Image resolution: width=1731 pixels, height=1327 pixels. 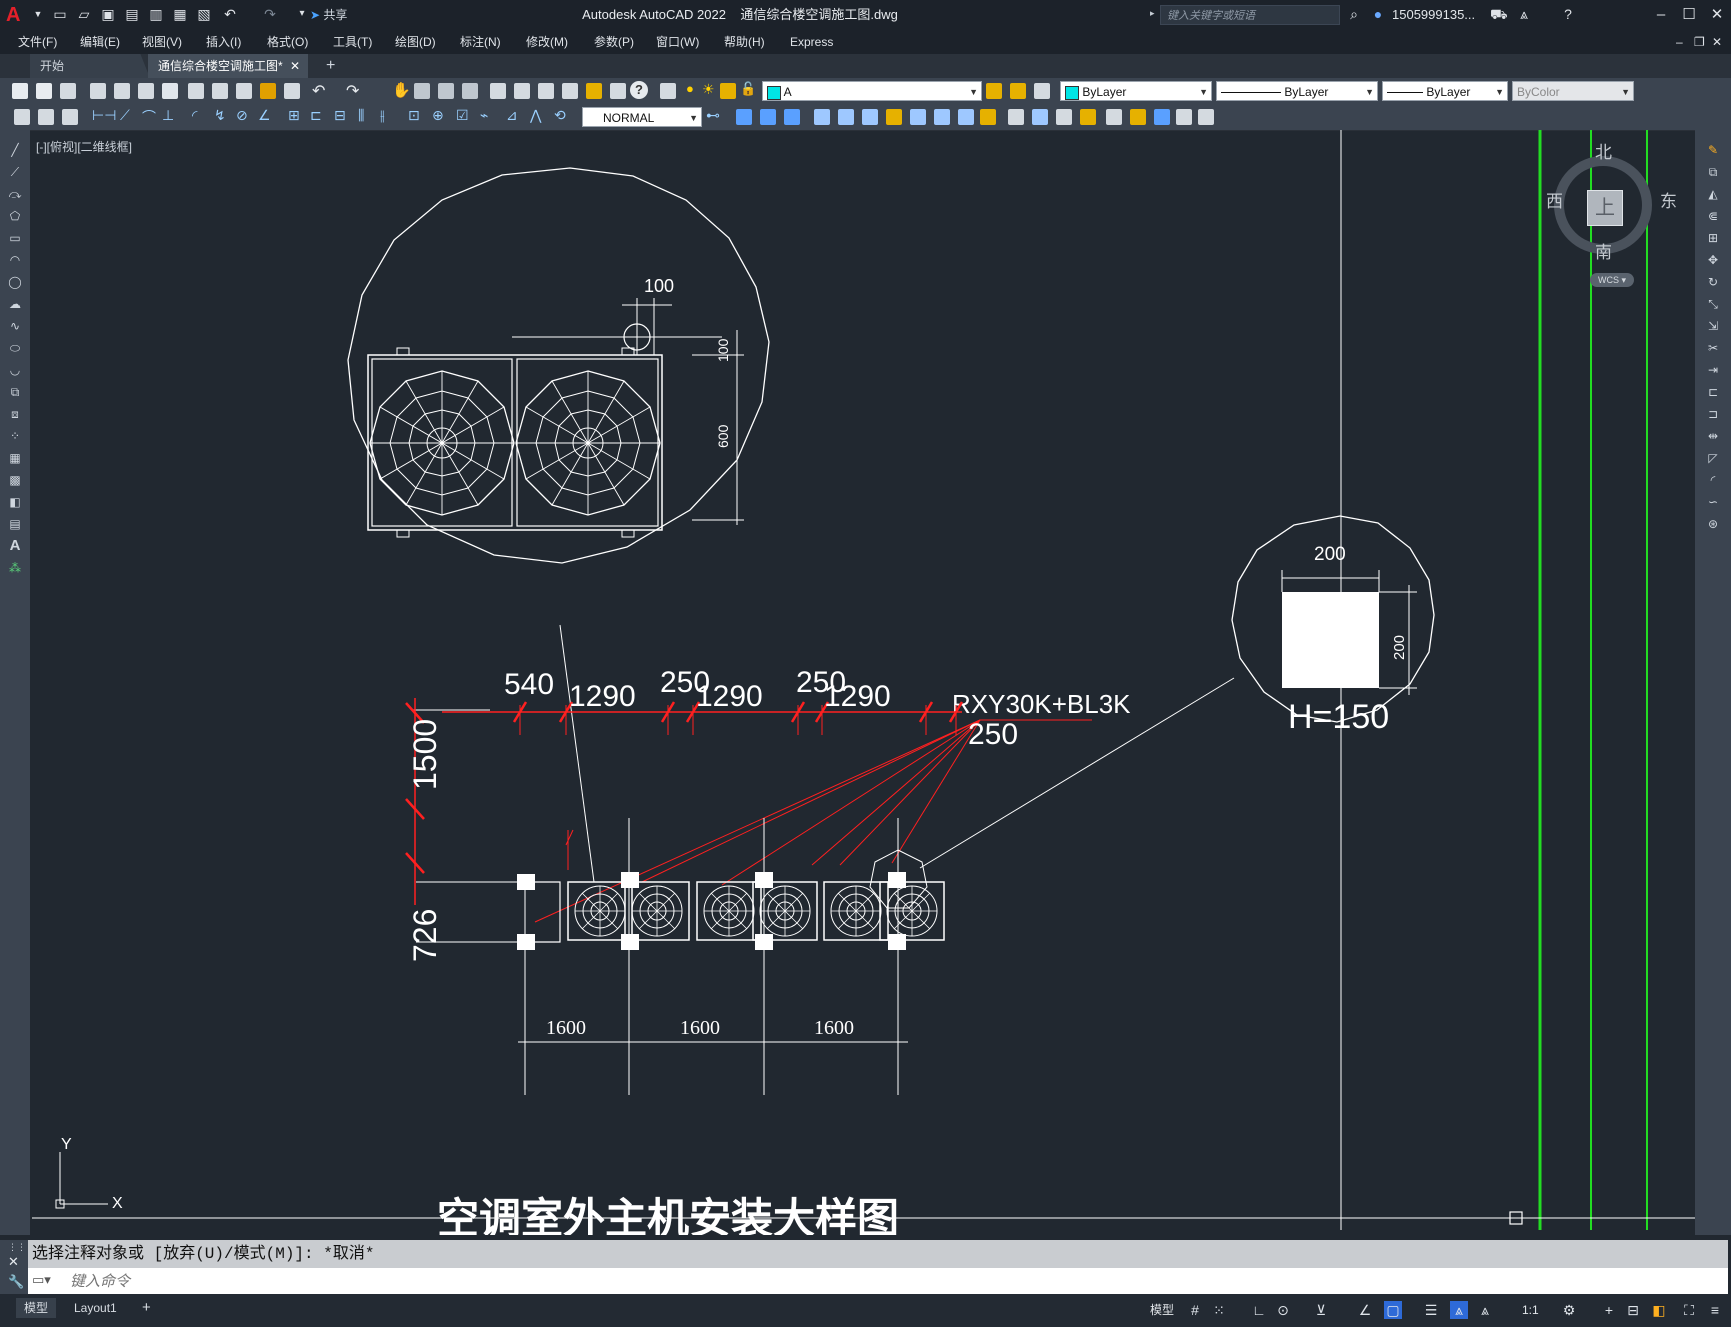 I want to click on lineweight-dropdown: ByLayer ▼, so click(x=1445, y=91).